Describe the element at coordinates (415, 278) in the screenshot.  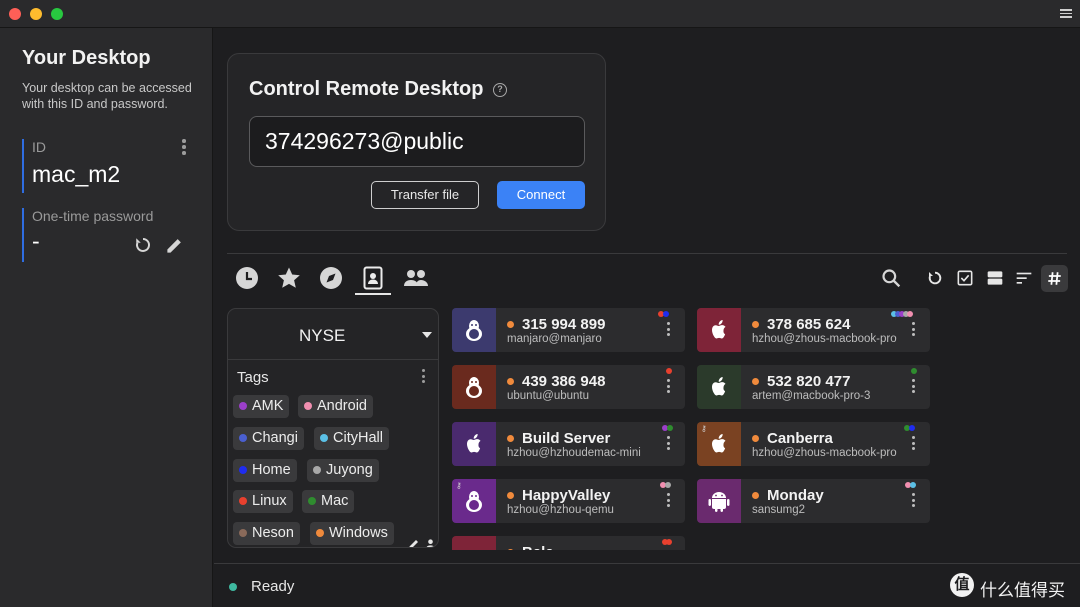
I see `group-people-icon` at that location.